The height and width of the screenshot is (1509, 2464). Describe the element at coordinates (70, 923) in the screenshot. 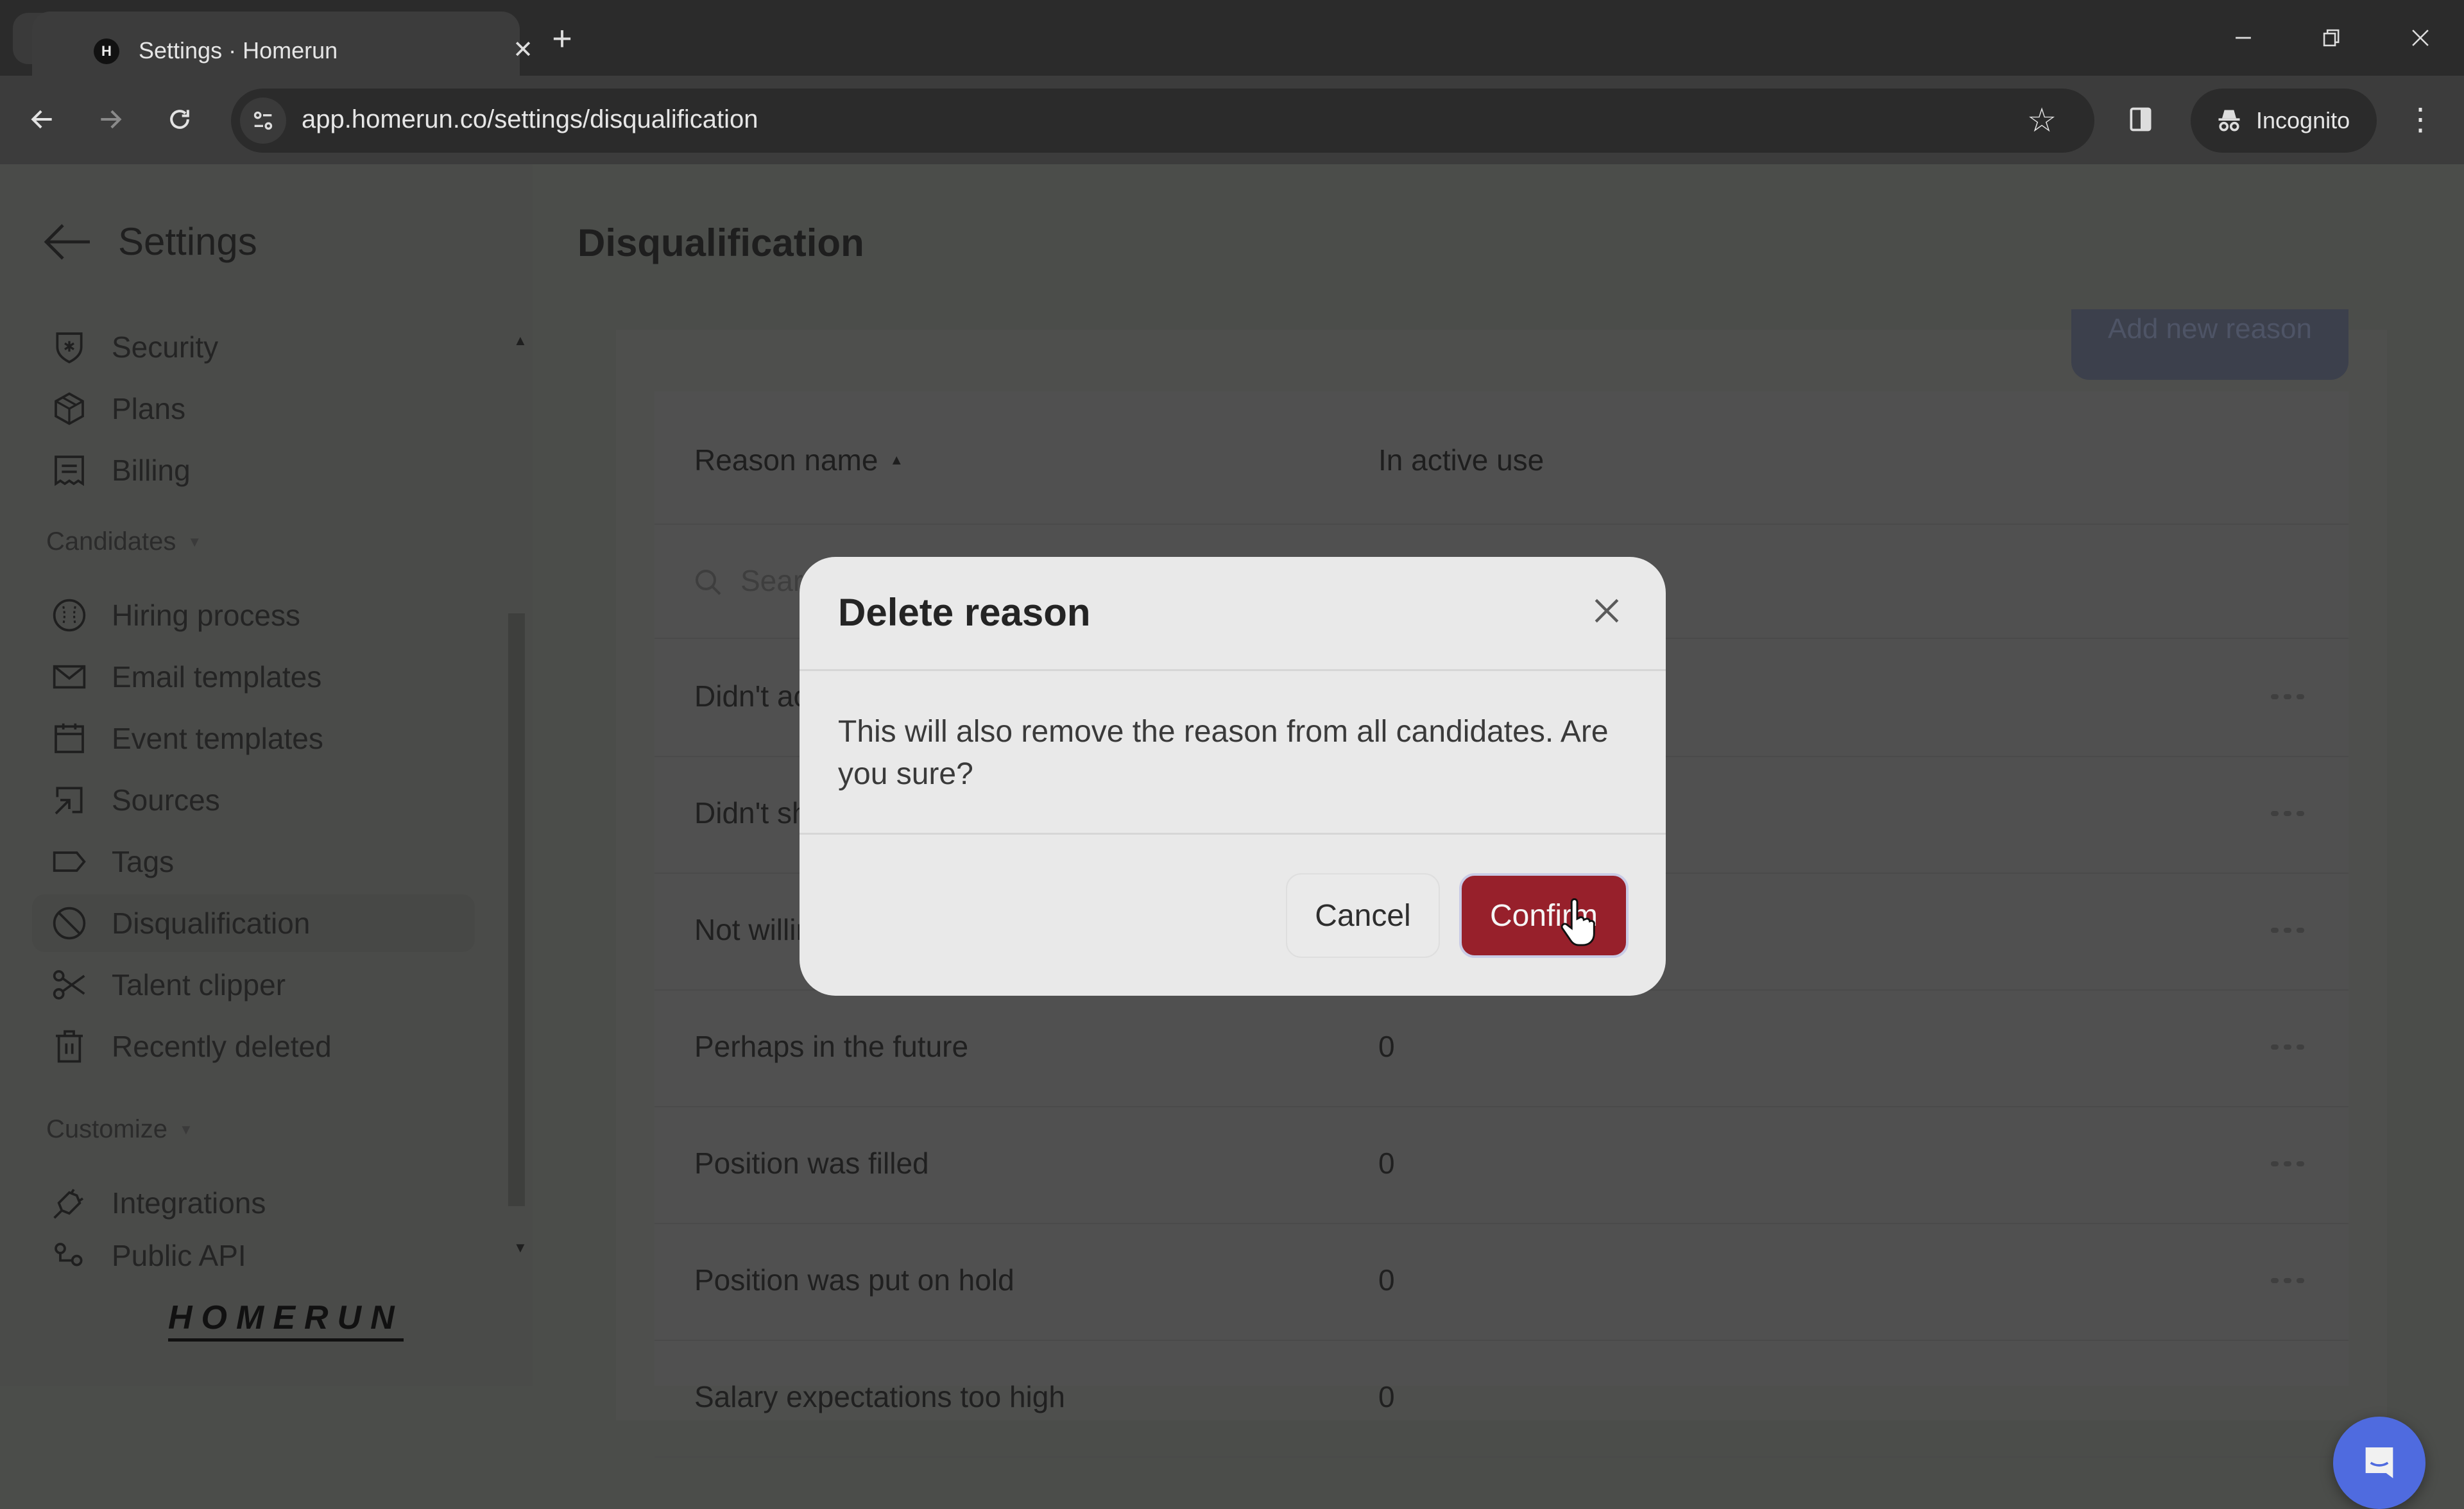

I see `ban-icon` at that location.